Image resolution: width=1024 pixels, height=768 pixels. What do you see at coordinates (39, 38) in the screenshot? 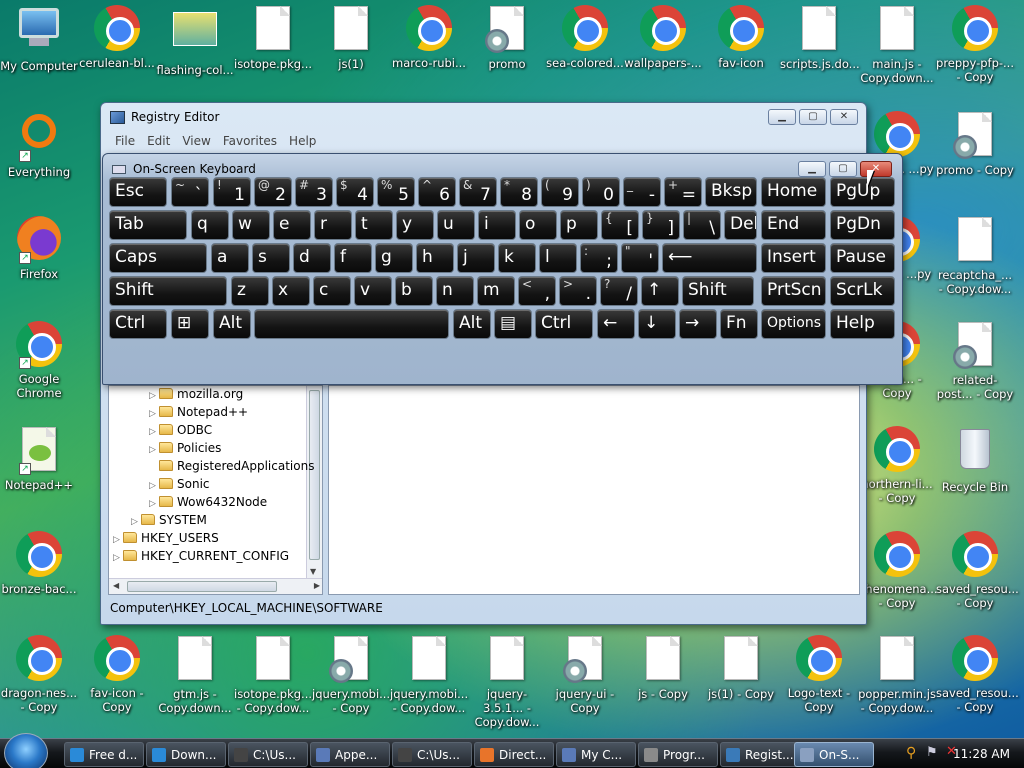
I see `desktop-icon: My Computer` at bounding box center [39, 38].